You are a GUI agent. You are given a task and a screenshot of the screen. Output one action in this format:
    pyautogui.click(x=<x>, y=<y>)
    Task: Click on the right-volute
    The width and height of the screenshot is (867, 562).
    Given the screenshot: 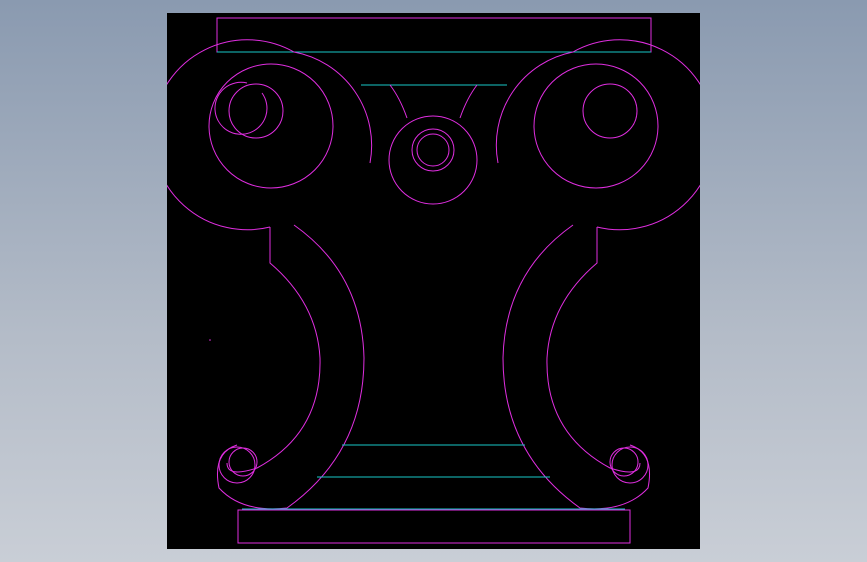 What is the action you would take?
    pyautogui.click(x=597, y=135)
    